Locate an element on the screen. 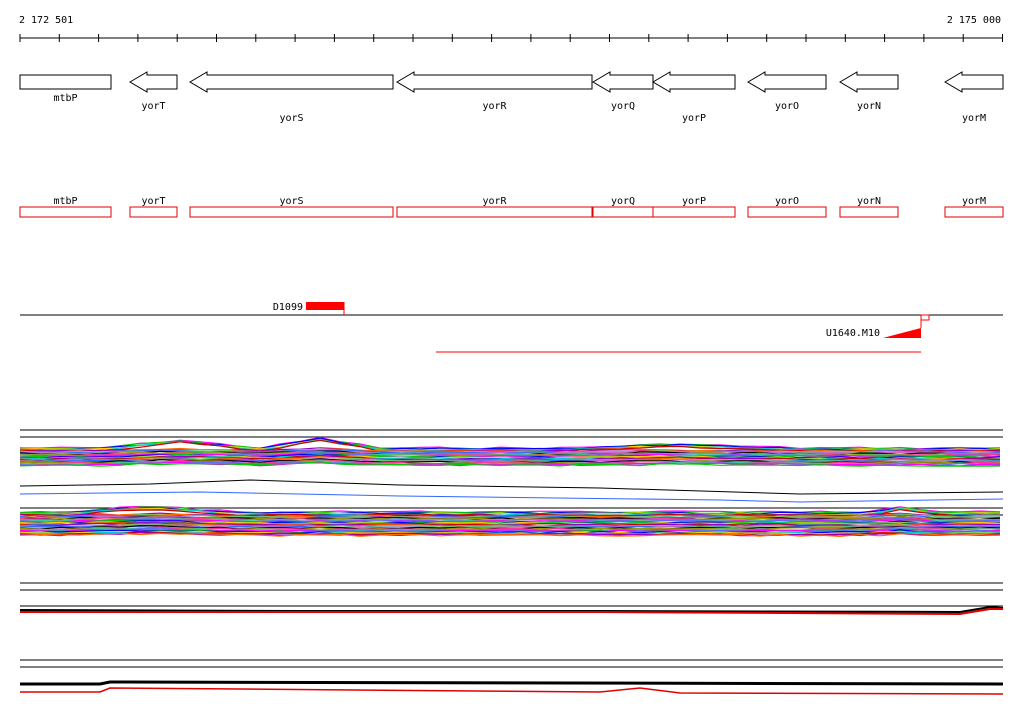 The height and width of the screenshot is (714, 1024). gene-box-label: yorO is located at coordinates (787, 201).